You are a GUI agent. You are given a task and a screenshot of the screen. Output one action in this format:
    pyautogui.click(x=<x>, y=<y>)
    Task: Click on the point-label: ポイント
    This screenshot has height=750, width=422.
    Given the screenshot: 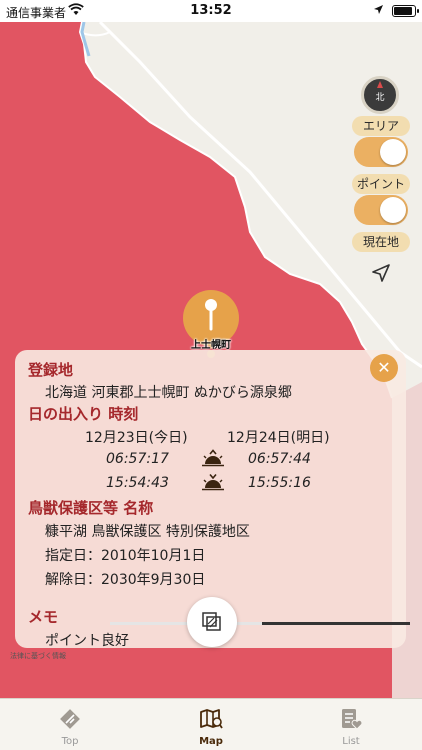 What is the action you would take?
    pyautogui.click(x=381, y=184)
    